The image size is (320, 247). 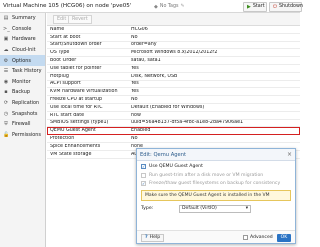 I want to click on option-row: RTC start date now, so click(x=173, y=116).